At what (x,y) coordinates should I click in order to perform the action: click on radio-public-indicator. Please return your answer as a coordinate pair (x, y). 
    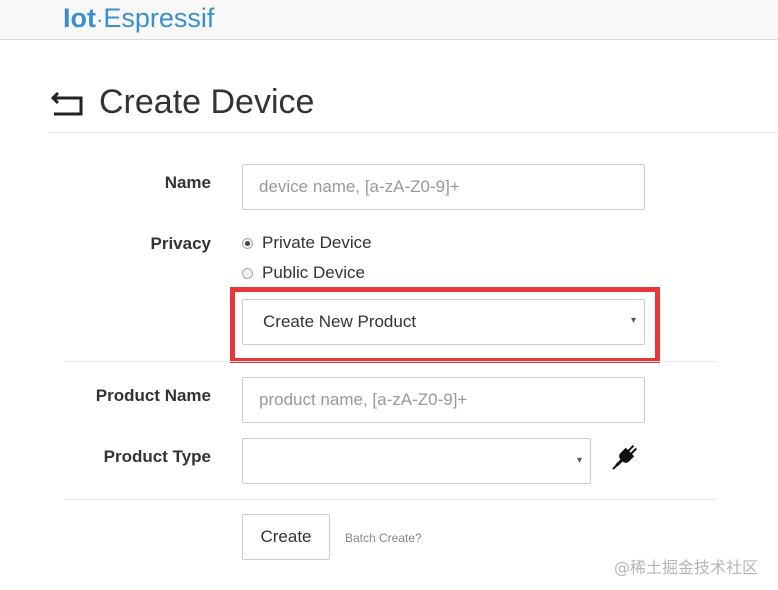
    Looking at the image, I should click on (247, 273).